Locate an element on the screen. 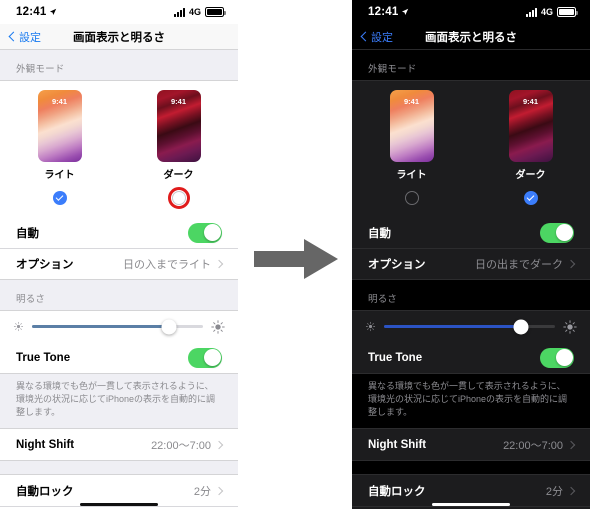 This screenshot has height=509, width=590. nav-bar: 設定 画面表示と明るさ is located at coordinates (119, 37).